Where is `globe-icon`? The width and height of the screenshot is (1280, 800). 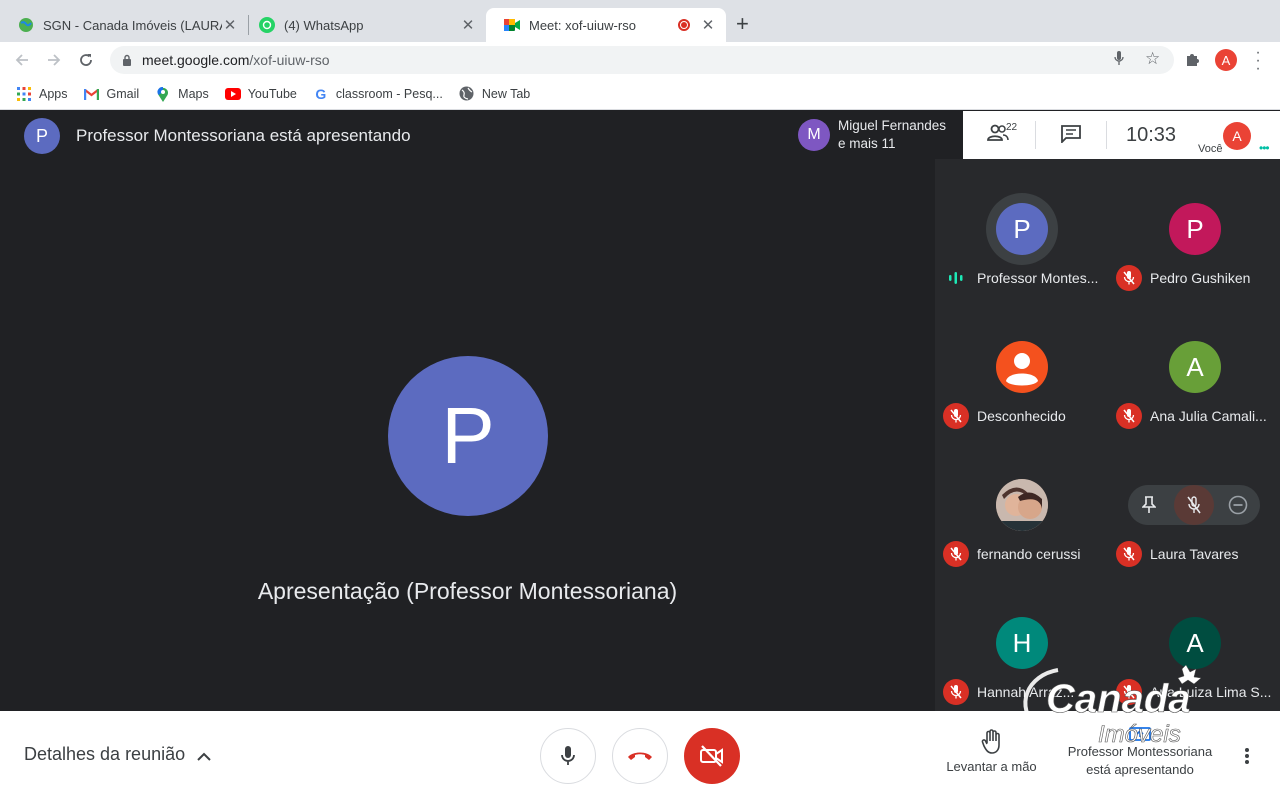
globe-icon is located at coordinates (26, 25).